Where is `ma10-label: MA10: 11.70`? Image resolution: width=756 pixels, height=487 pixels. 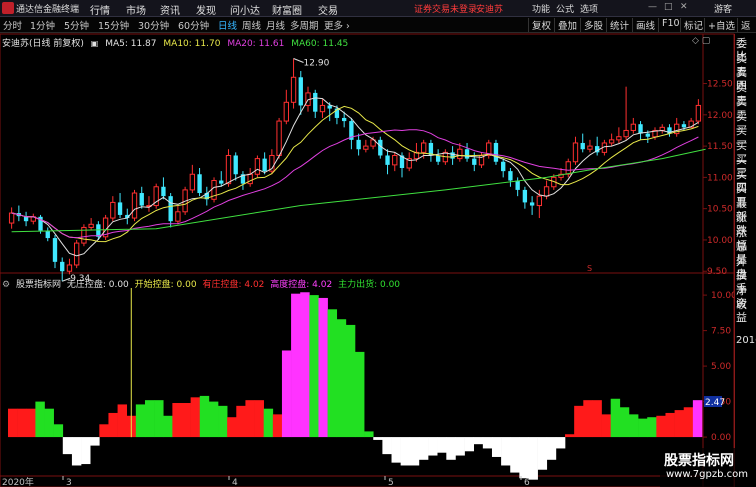 ma10-label: MA10: 11.70 is located at coordinates (192, 44).